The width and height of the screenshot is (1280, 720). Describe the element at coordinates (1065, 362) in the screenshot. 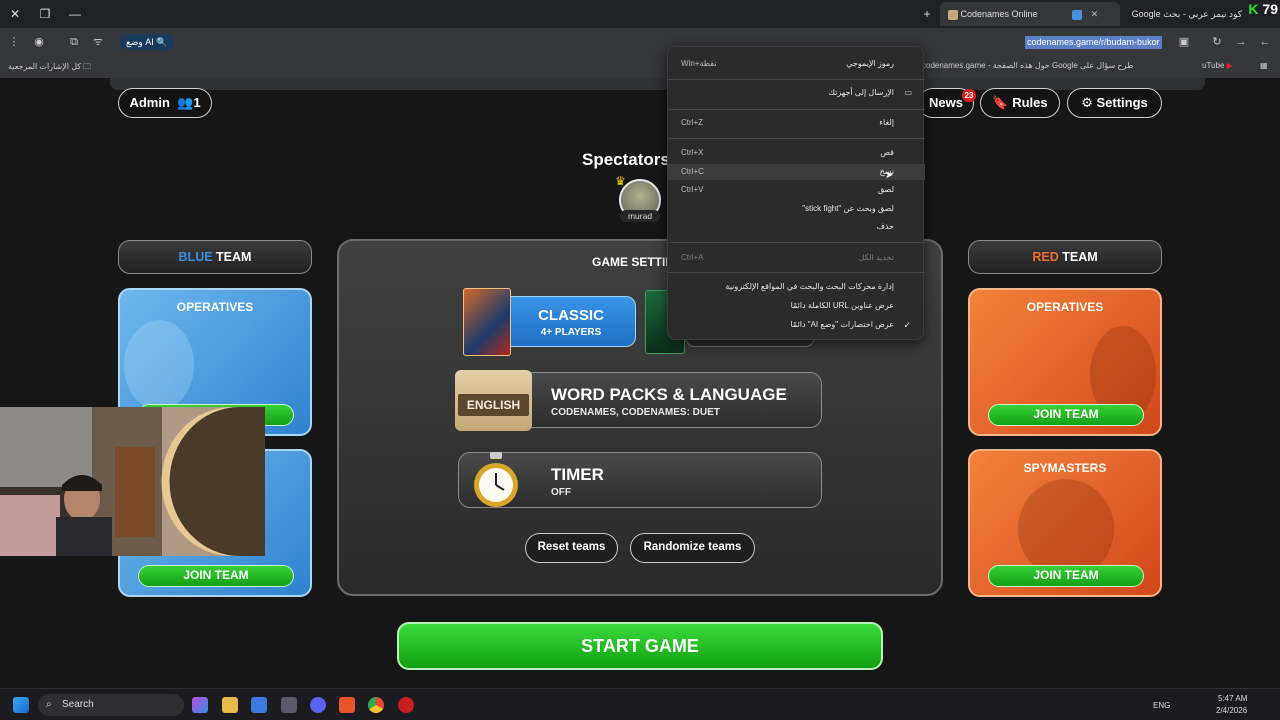

I see `red-operatives-card: OPERATIVES JOIN TEAM` at that location.